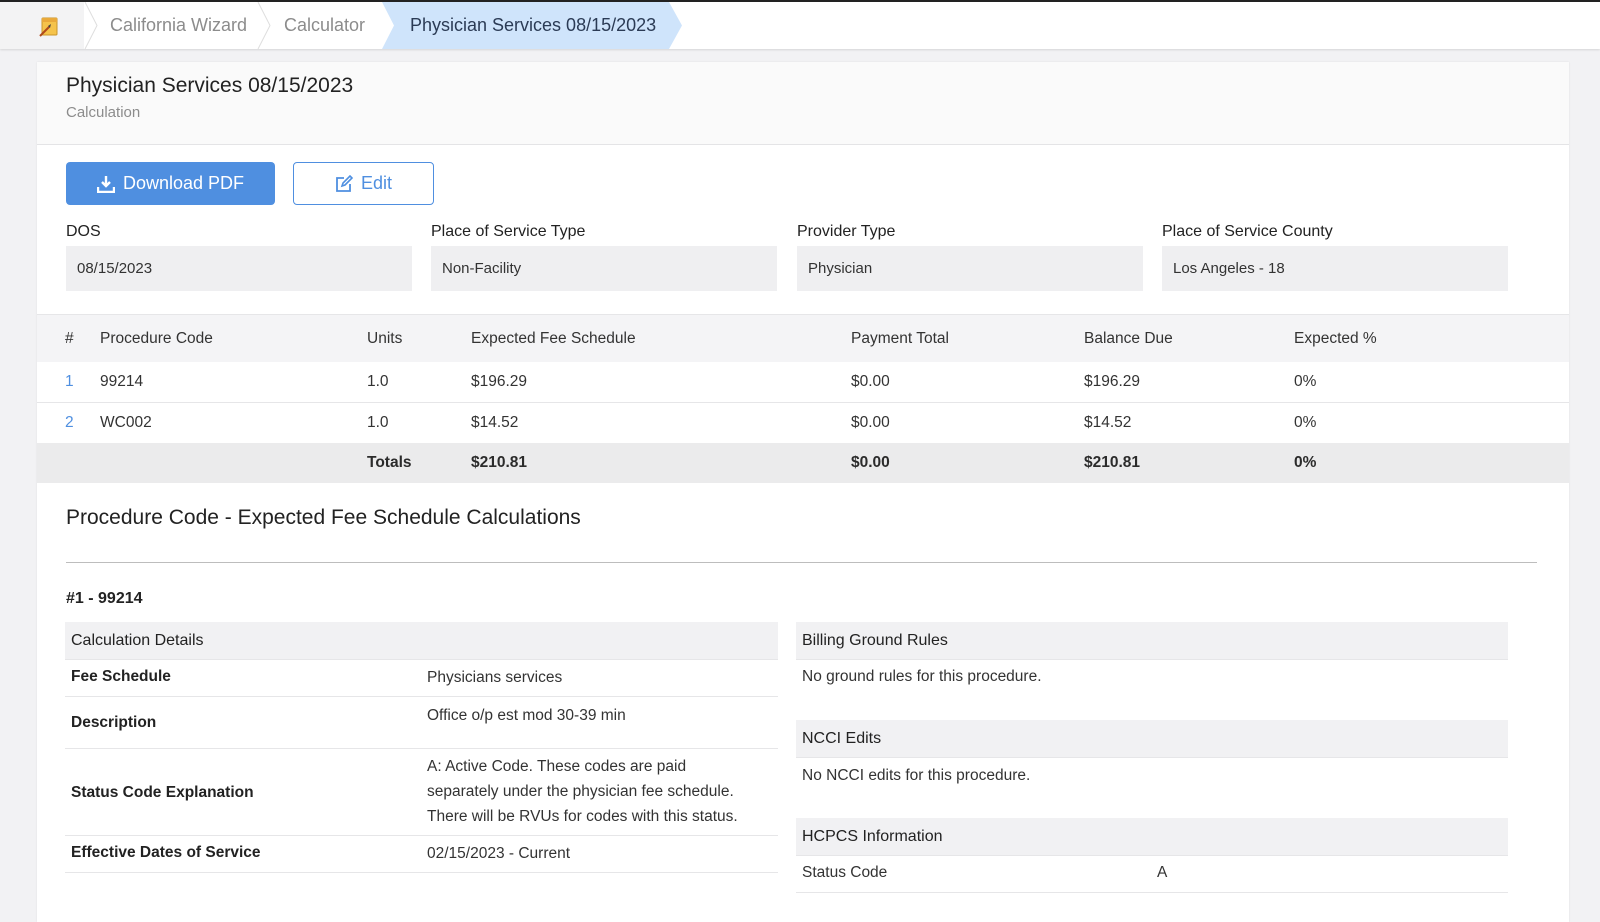  I want to click on field-label-place-of-service-county: Place of Service County, so click(1247, 231).